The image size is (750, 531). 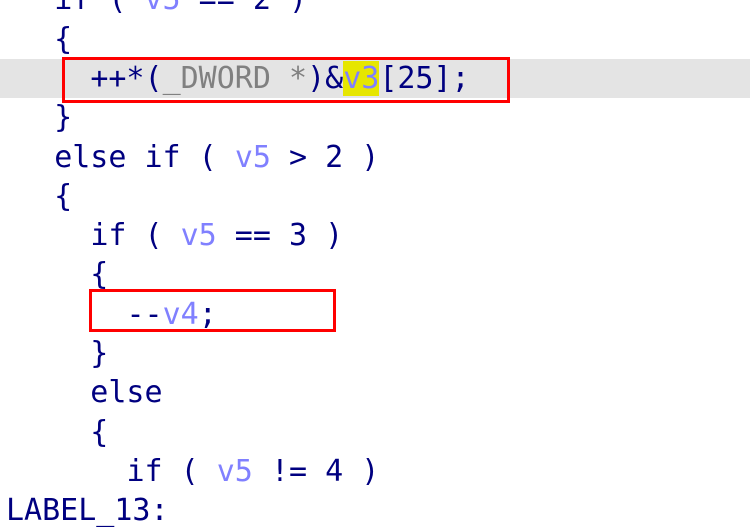 I want to click on code-line: if ( v5 == 2 ), so click(x=375, y=10).